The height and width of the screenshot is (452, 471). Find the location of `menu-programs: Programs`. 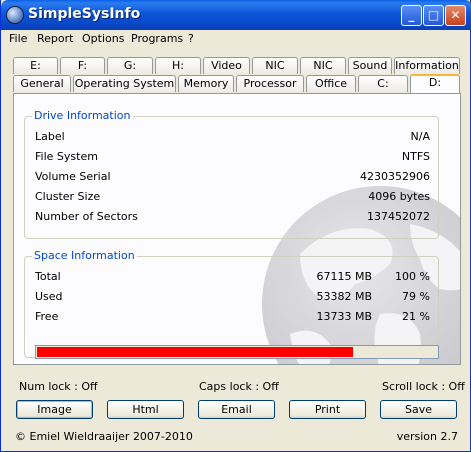

menu-programs: Programs is located at coordinates (157, 38).